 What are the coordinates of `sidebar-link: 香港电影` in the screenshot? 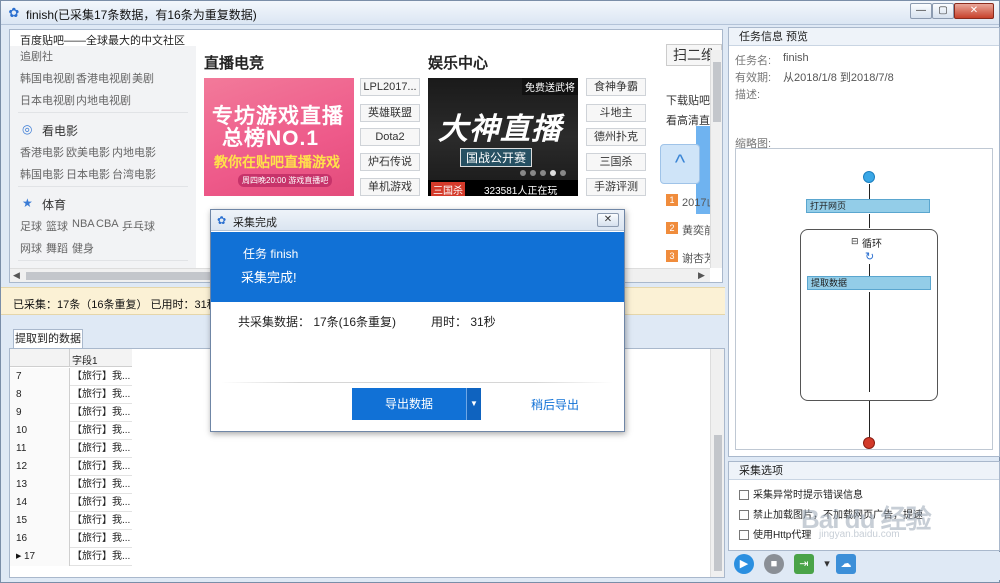 It's located at (42, 152).